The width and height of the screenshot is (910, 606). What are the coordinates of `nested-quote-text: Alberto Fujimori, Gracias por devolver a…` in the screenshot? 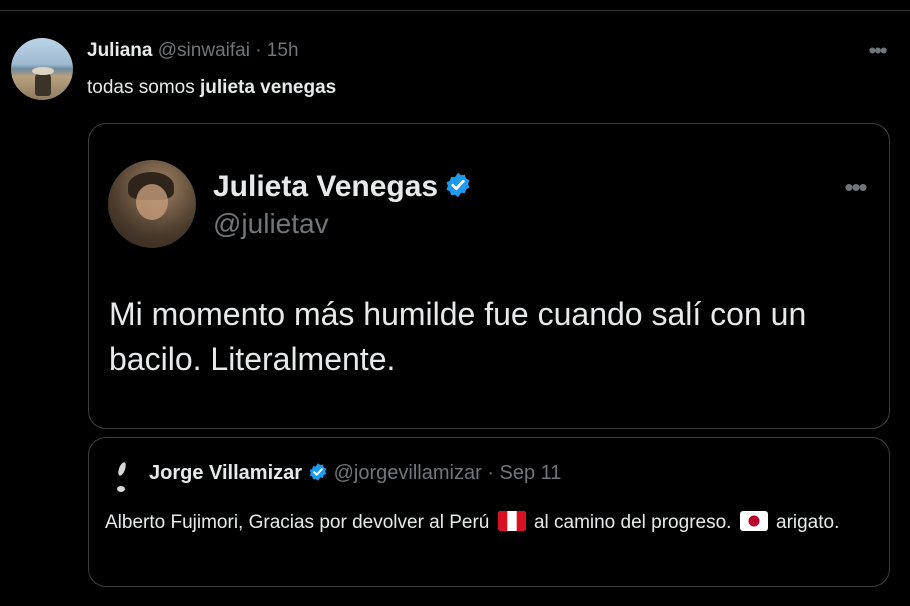 It's located at (490, 523).